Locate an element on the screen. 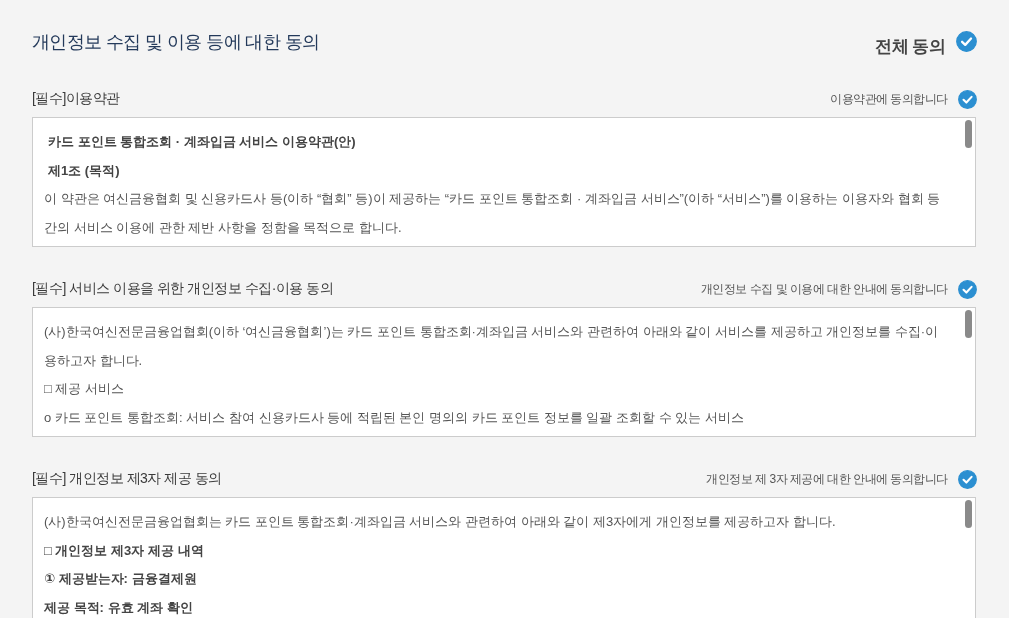 The width and height of the screenshot is (1009, 618). agree-label: 이용약관에 동의합니다 is located at coordinates (889, 99).